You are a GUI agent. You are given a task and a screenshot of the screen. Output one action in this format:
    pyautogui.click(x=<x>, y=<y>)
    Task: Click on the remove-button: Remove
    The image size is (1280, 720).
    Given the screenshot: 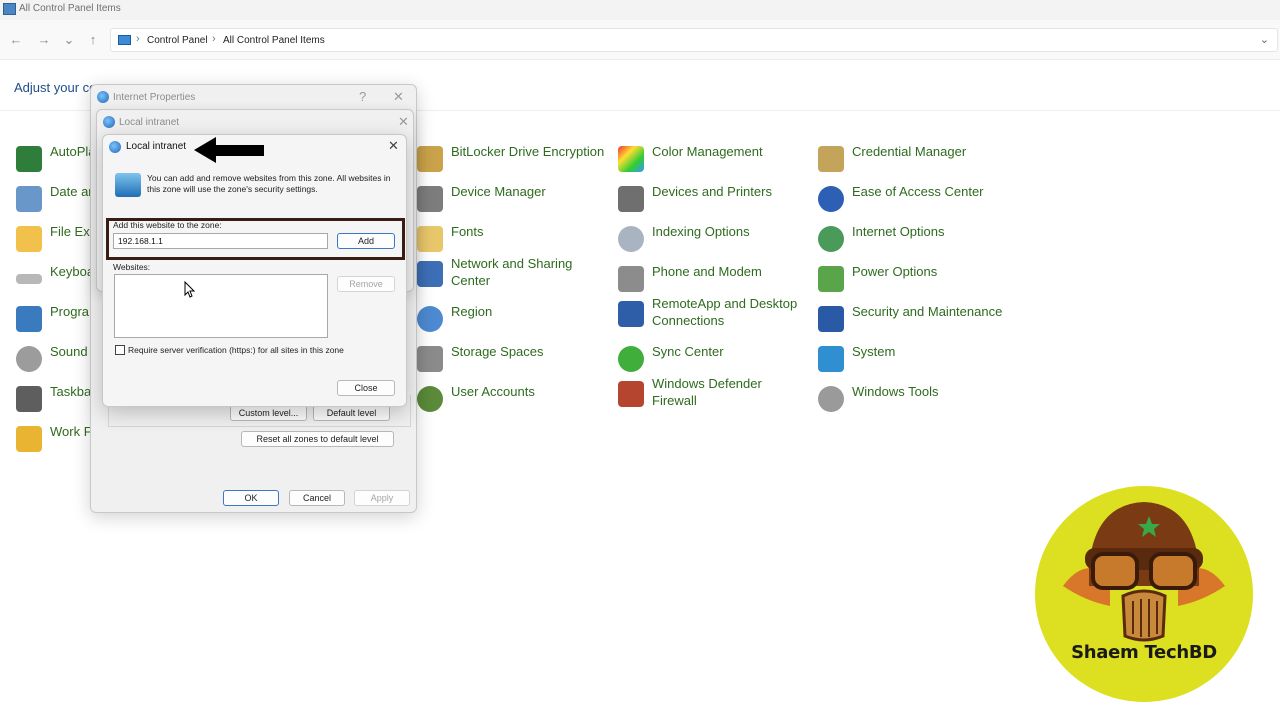 What is the action you would take?
    pyautogui.click(x=366, y=284)
    